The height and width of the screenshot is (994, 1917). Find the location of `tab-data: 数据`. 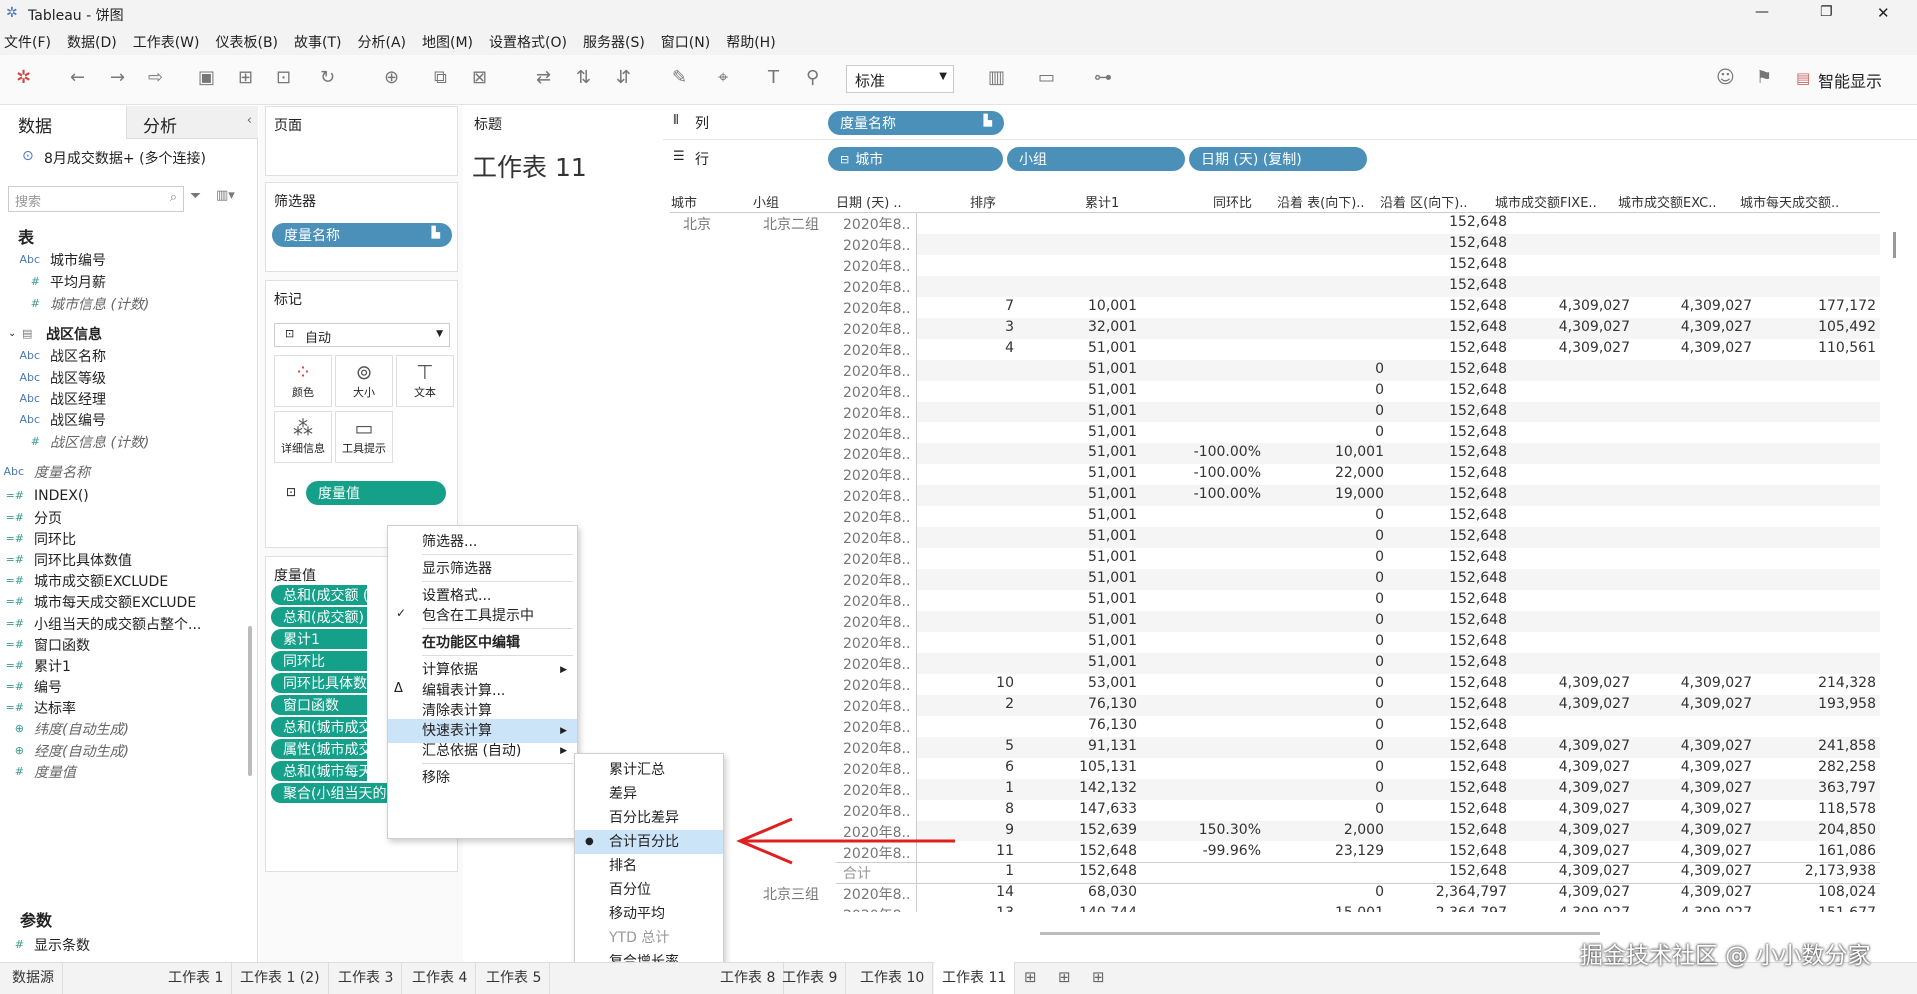

tab-data: 数据 is located at coordinates (63, 122).